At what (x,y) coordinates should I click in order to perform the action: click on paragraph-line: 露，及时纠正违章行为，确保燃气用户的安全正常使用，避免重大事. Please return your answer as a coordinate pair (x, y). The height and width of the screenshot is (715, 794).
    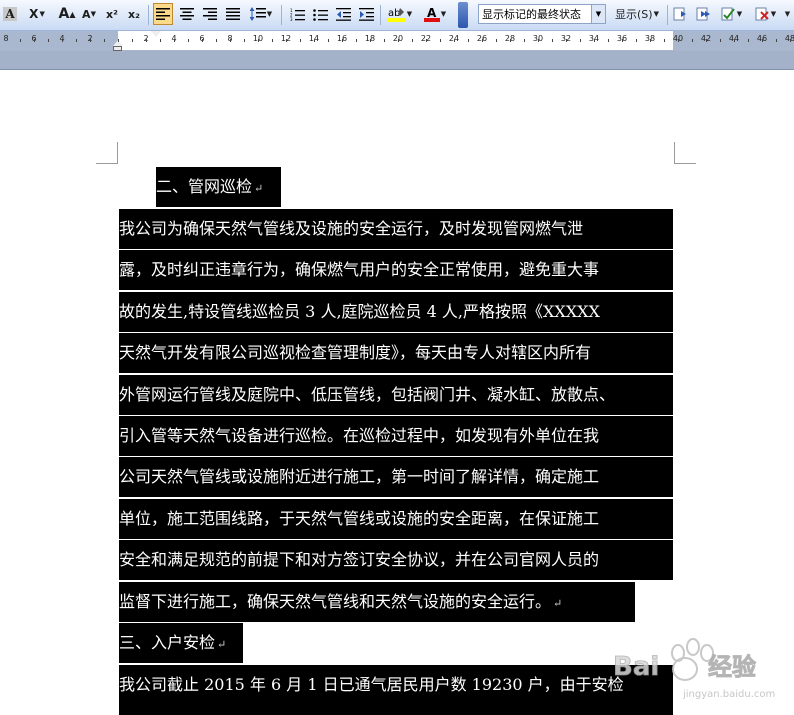
    Looking at the image, I should click on (396, 270).